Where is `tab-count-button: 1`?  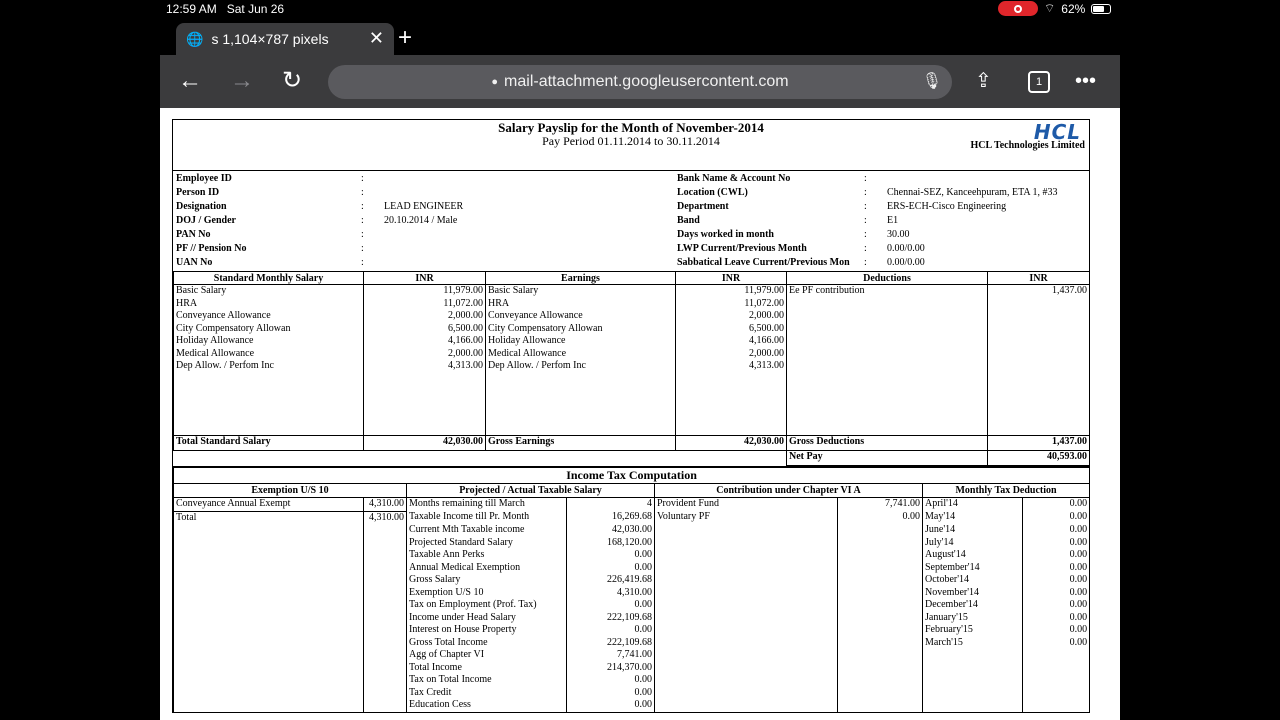 tab-count-button: 1 is located at coordinates (1039, 82).